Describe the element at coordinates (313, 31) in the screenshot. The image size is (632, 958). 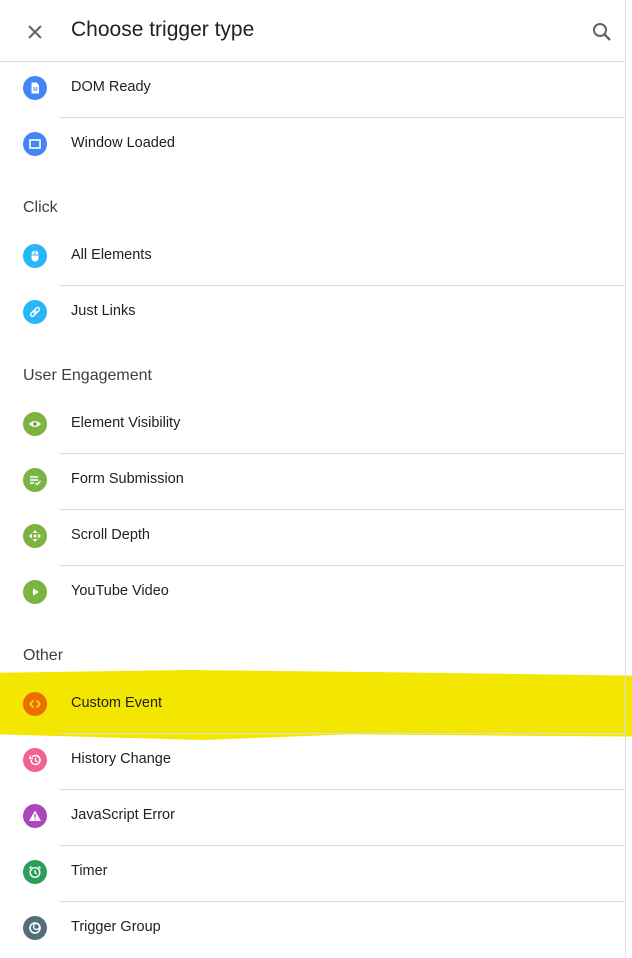
I see `dialog-header: Choose trigger type` at that location.